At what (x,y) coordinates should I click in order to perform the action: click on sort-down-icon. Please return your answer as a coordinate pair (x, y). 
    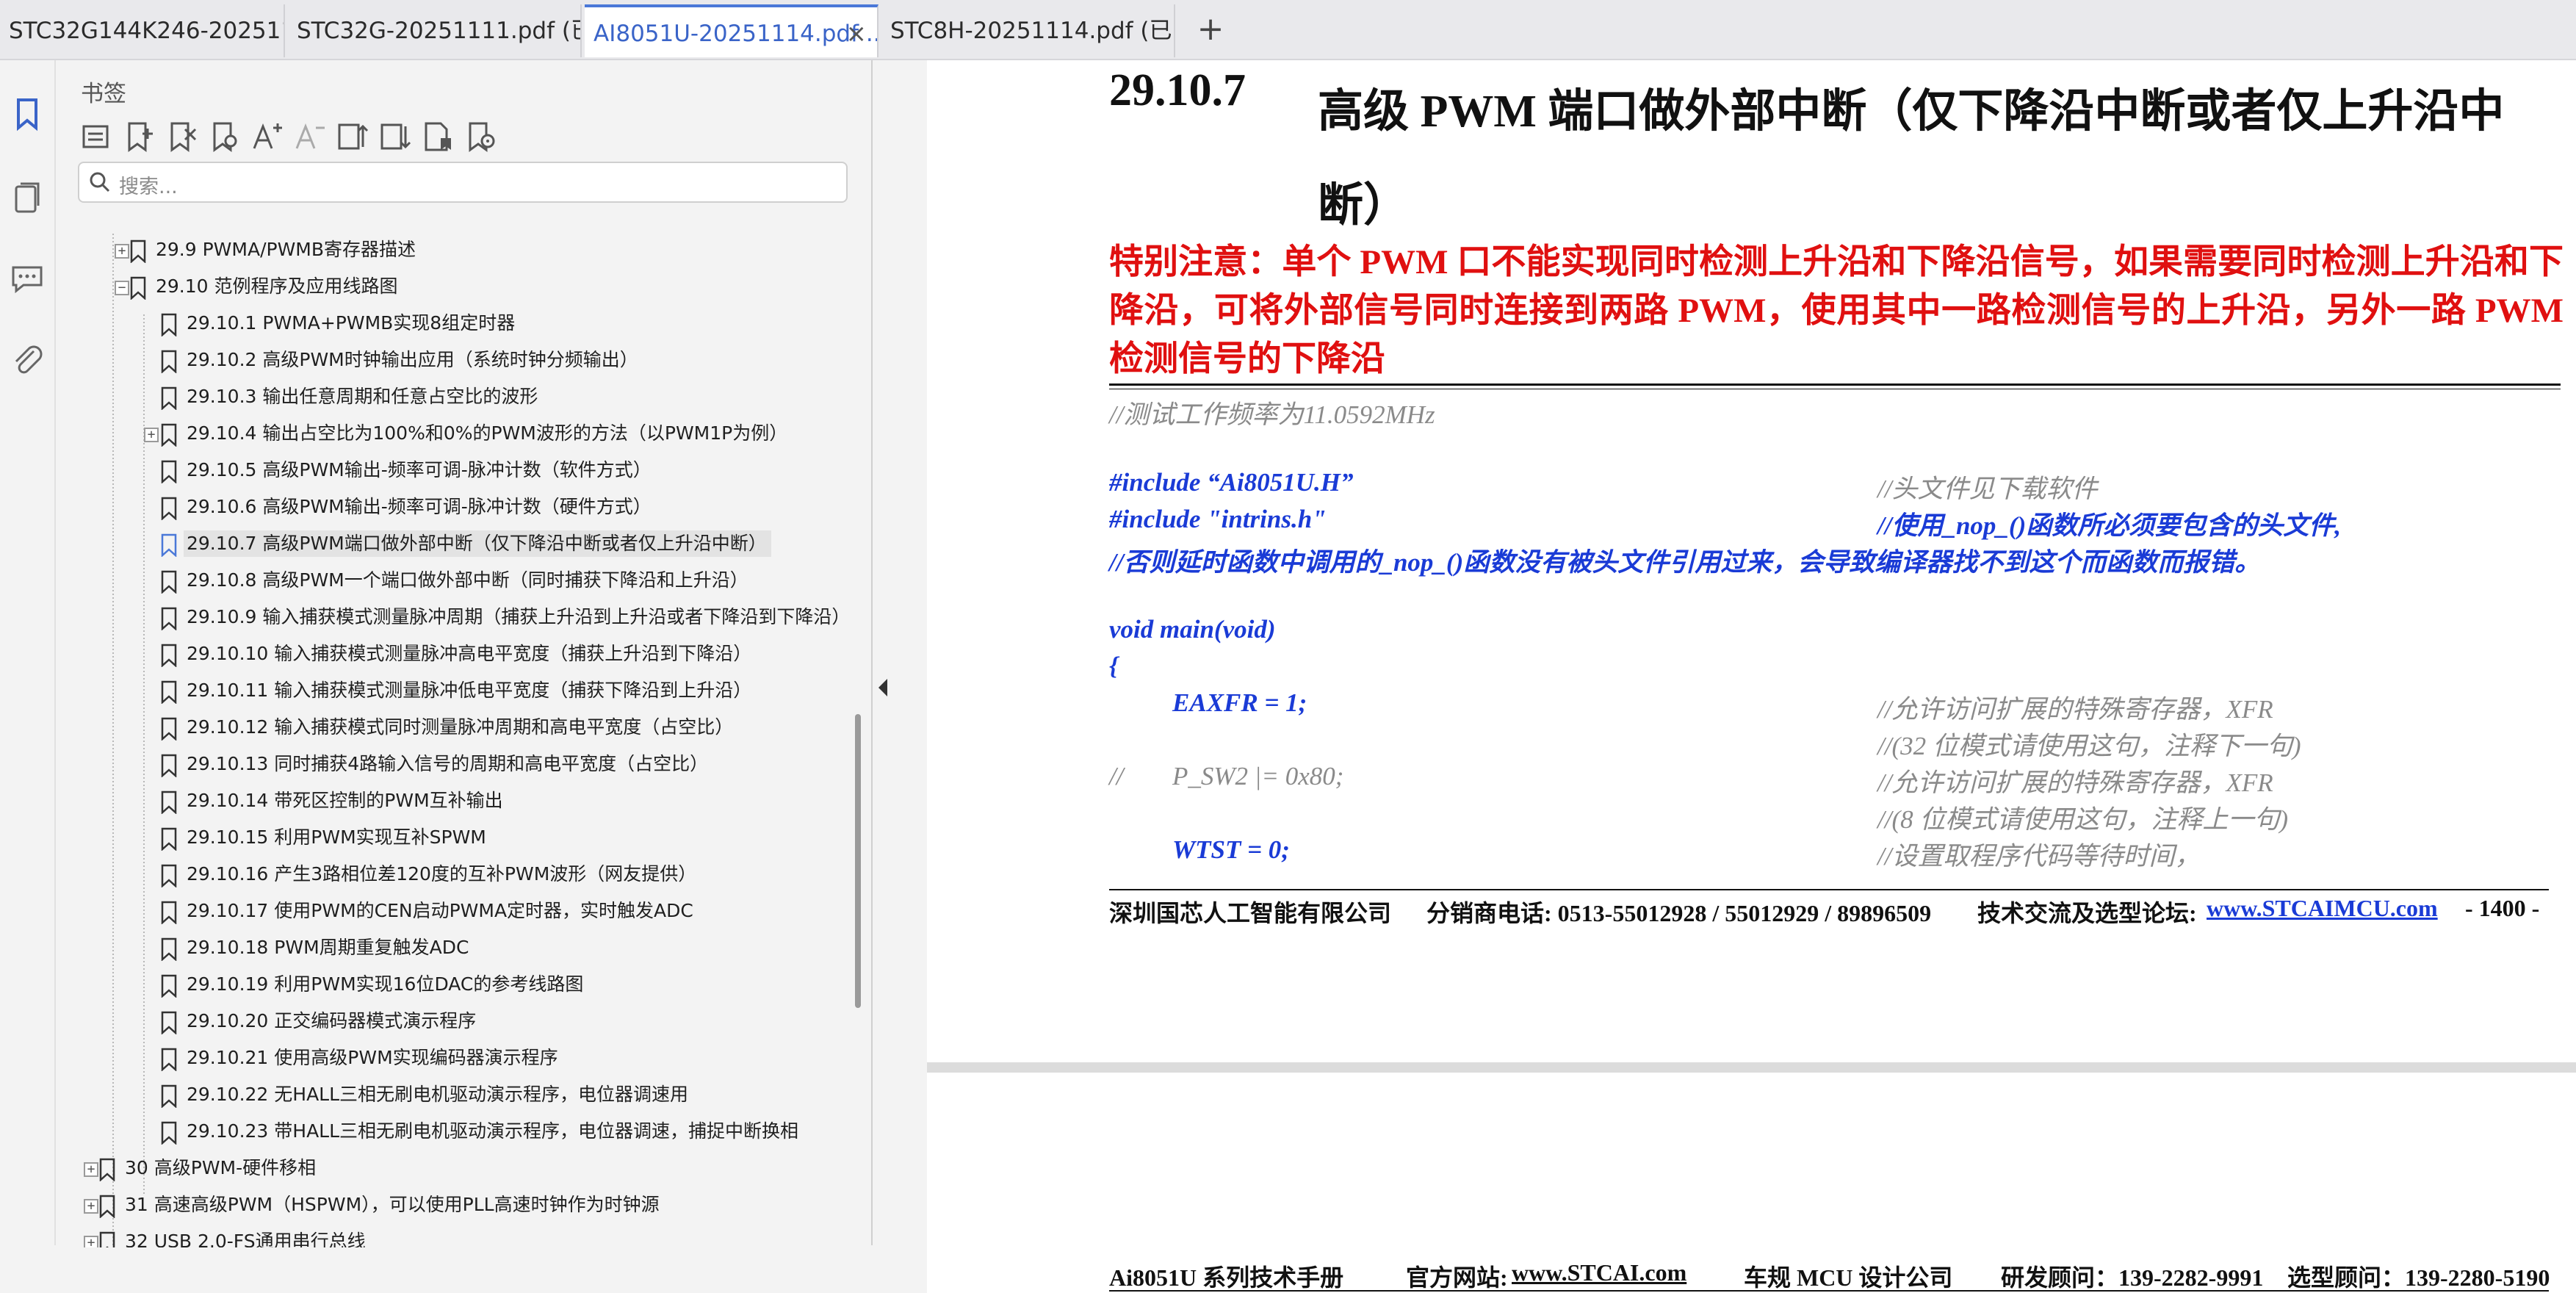
    Looking at the image, I should click on (395, 136).